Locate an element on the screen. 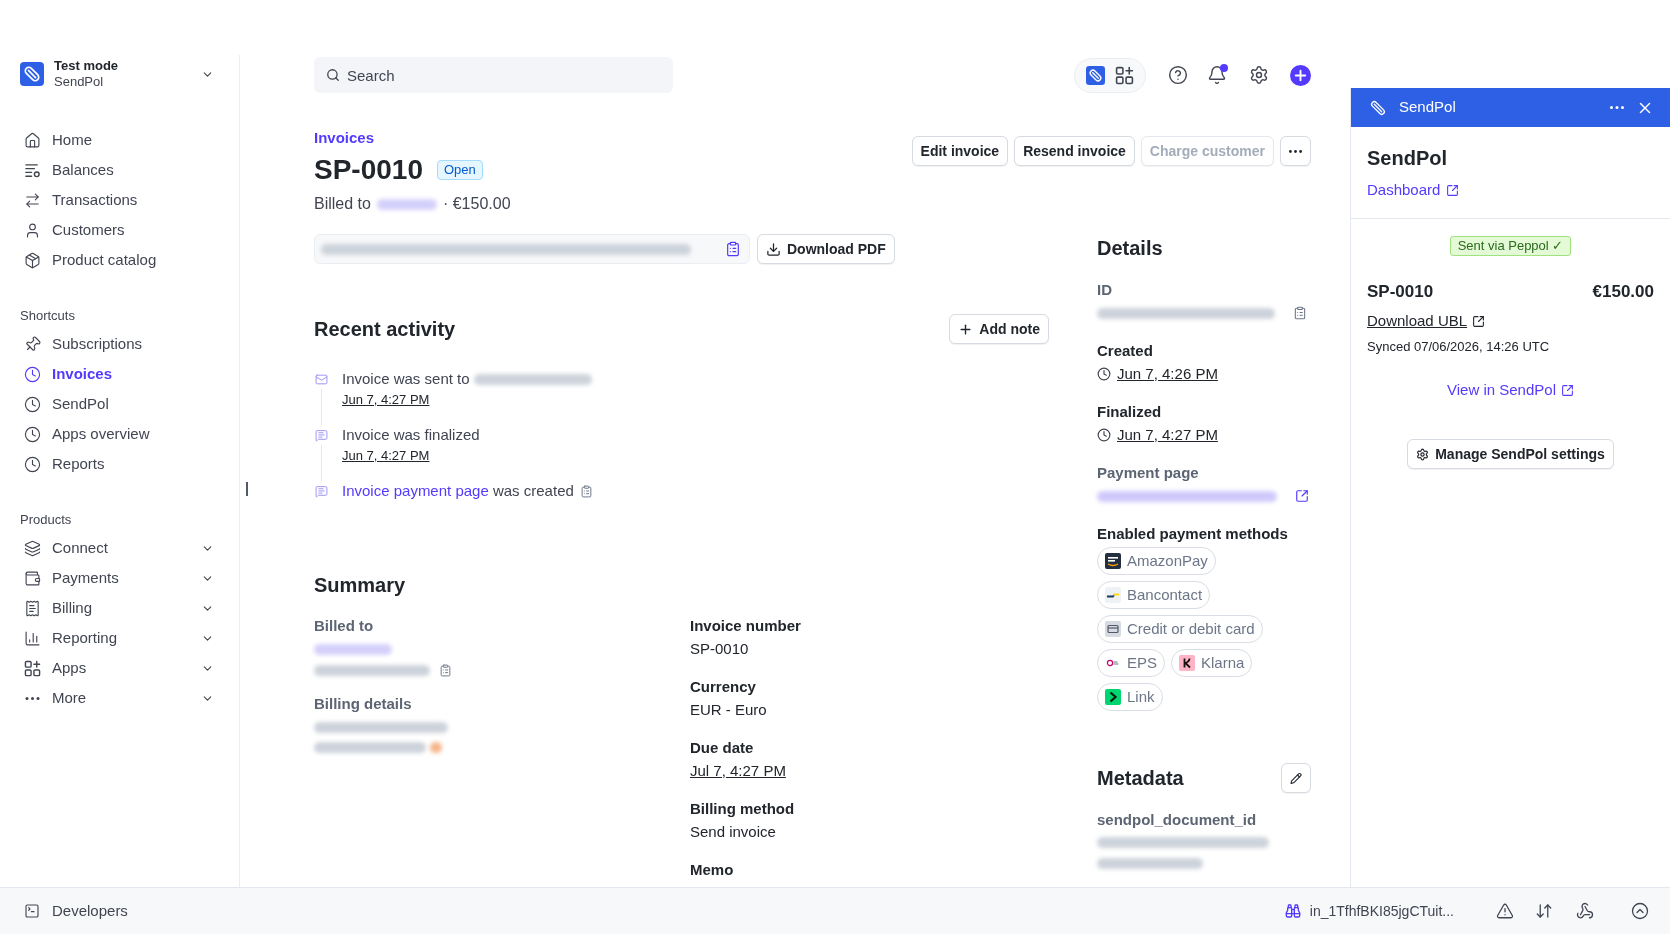 The height and width of the screenshot is (934, 1670). activity-text: Invoice payment page was created is located at coordinates (458, 491).